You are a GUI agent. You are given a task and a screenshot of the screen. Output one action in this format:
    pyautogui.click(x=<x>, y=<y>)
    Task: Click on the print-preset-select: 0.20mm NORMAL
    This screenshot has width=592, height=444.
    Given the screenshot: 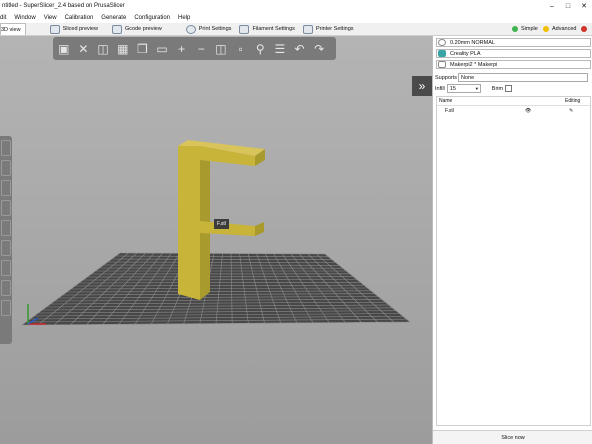 What is the action you would take?
    pyautogui.click(x=513, y=42)
    